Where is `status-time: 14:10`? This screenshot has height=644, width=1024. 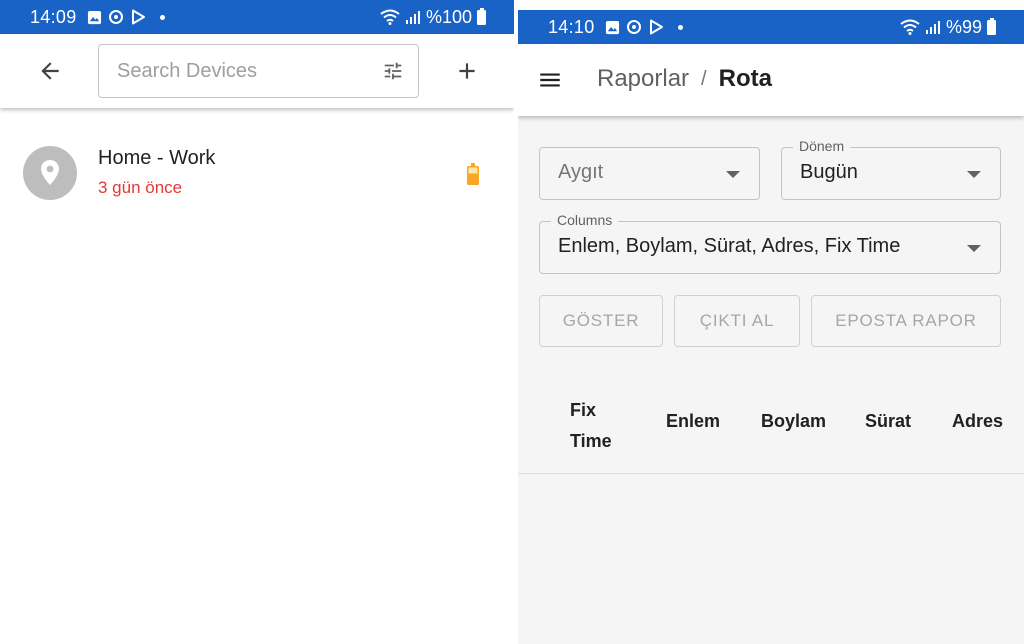
status-time: 14:10 is located at coordinates (571, 26).